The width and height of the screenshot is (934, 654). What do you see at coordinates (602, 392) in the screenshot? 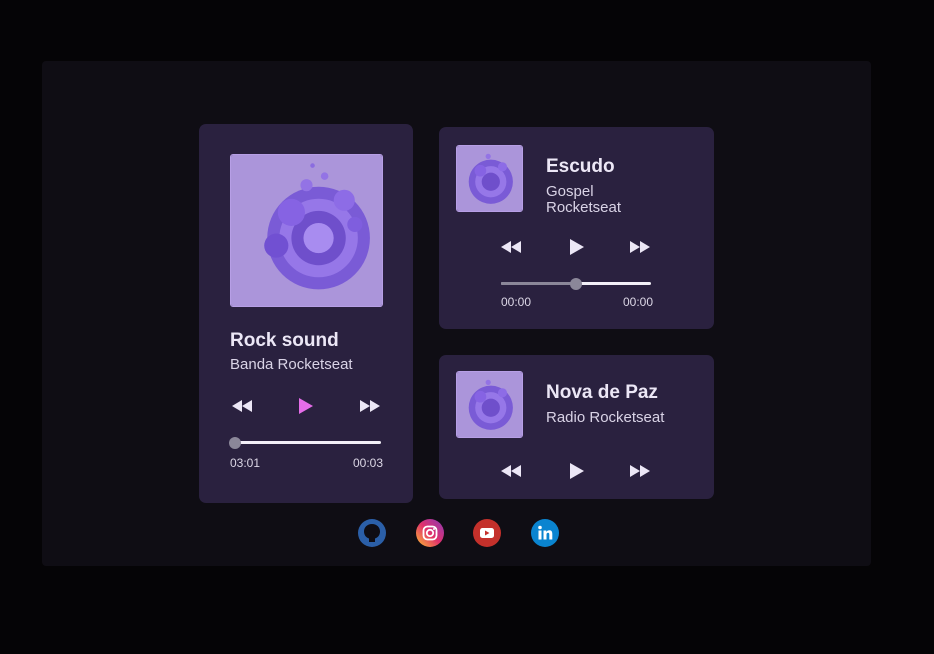
I see `track-title: Nova de Paz` at bounding box center [602, 392].